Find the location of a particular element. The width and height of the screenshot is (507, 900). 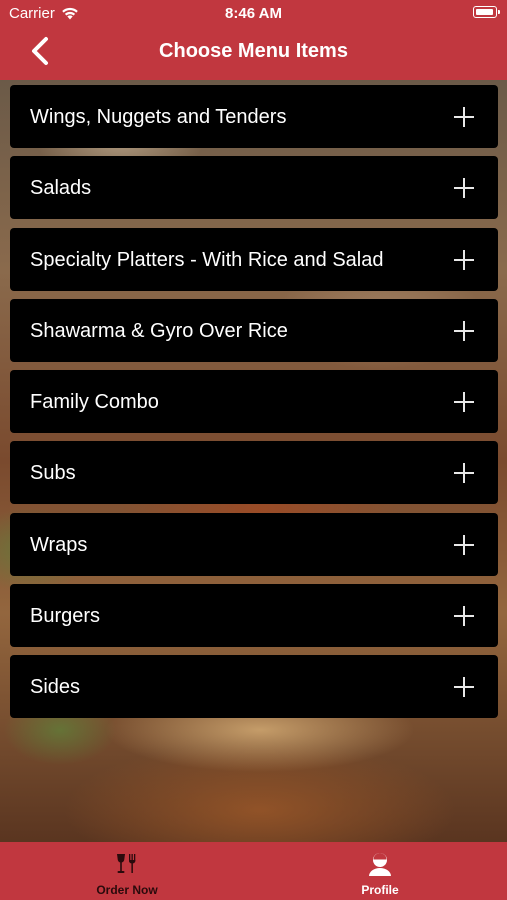

tab-profile: Profile is located at coordinates (380, 871).